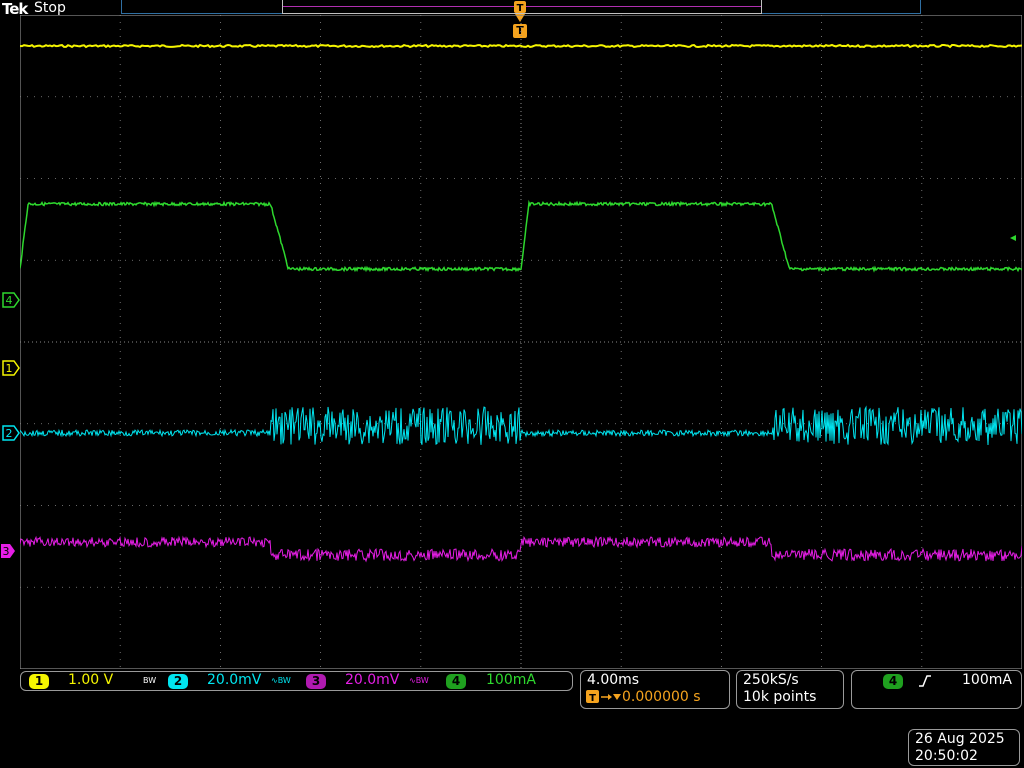  I want to click on ch1-badge: 1, so click(39, 681).